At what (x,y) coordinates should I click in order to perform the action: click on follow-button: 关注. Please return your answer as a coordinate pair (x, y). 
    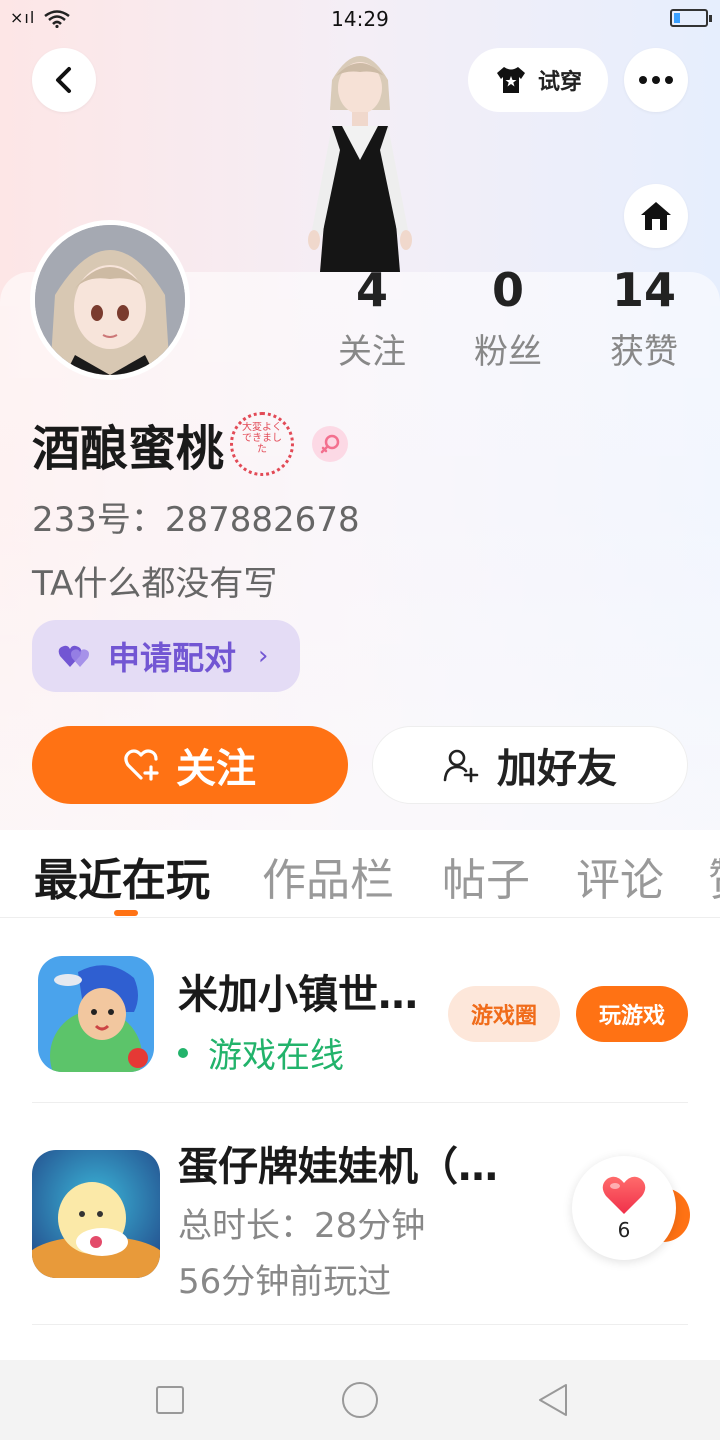
    Looking at the image, I should click on (190, 765).